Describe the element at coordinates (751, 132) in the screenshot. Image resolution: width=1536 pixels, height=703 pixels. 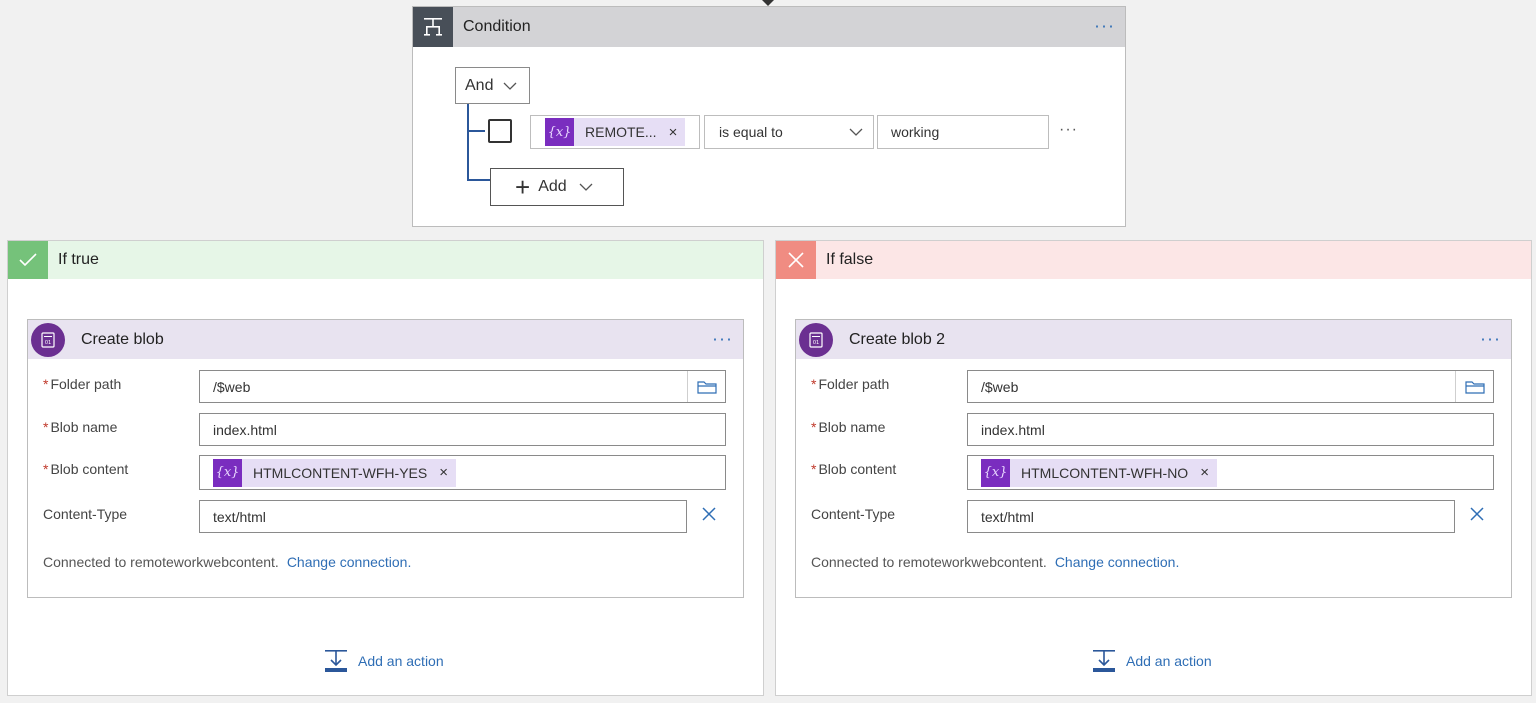
I see `operator-value: is equal to` at that location.